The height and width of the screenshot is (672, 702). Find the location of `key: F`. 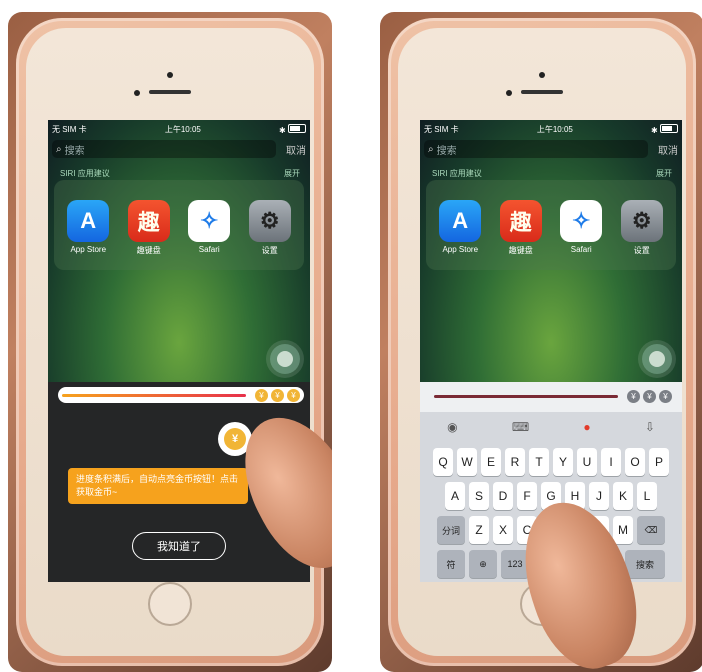

key: F is located at coordinates (527, 496).